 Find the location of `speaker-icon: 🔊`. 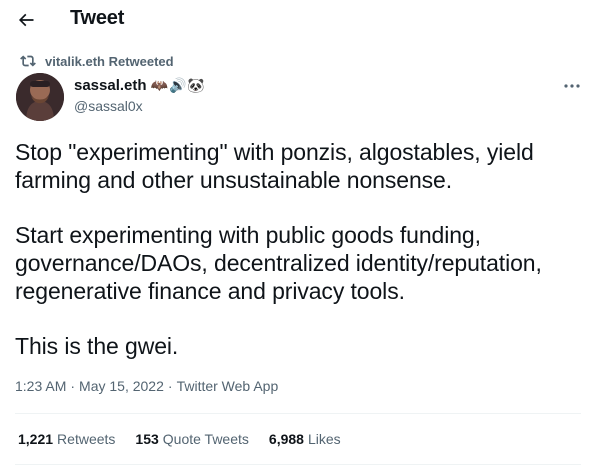

speaker-icon: 🔊 is located at coordinates (177, 85).